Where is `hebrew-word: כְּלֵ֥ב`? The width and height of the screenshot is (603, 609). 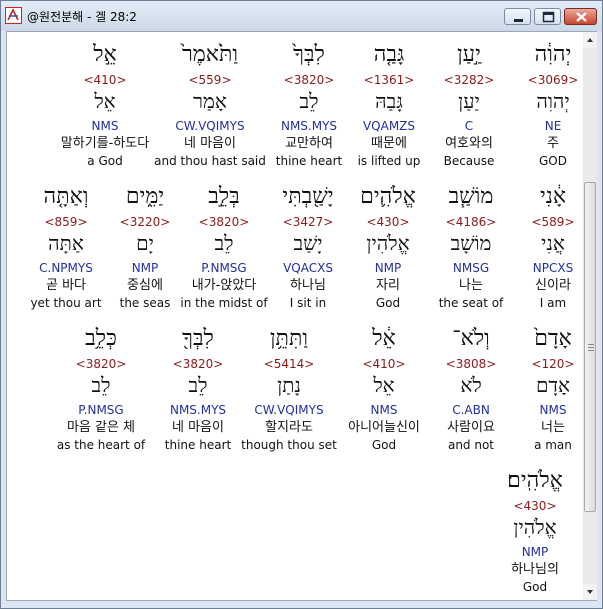
hebrew-word: כְּלֵ֥ב is located at coordinates (101, 338).